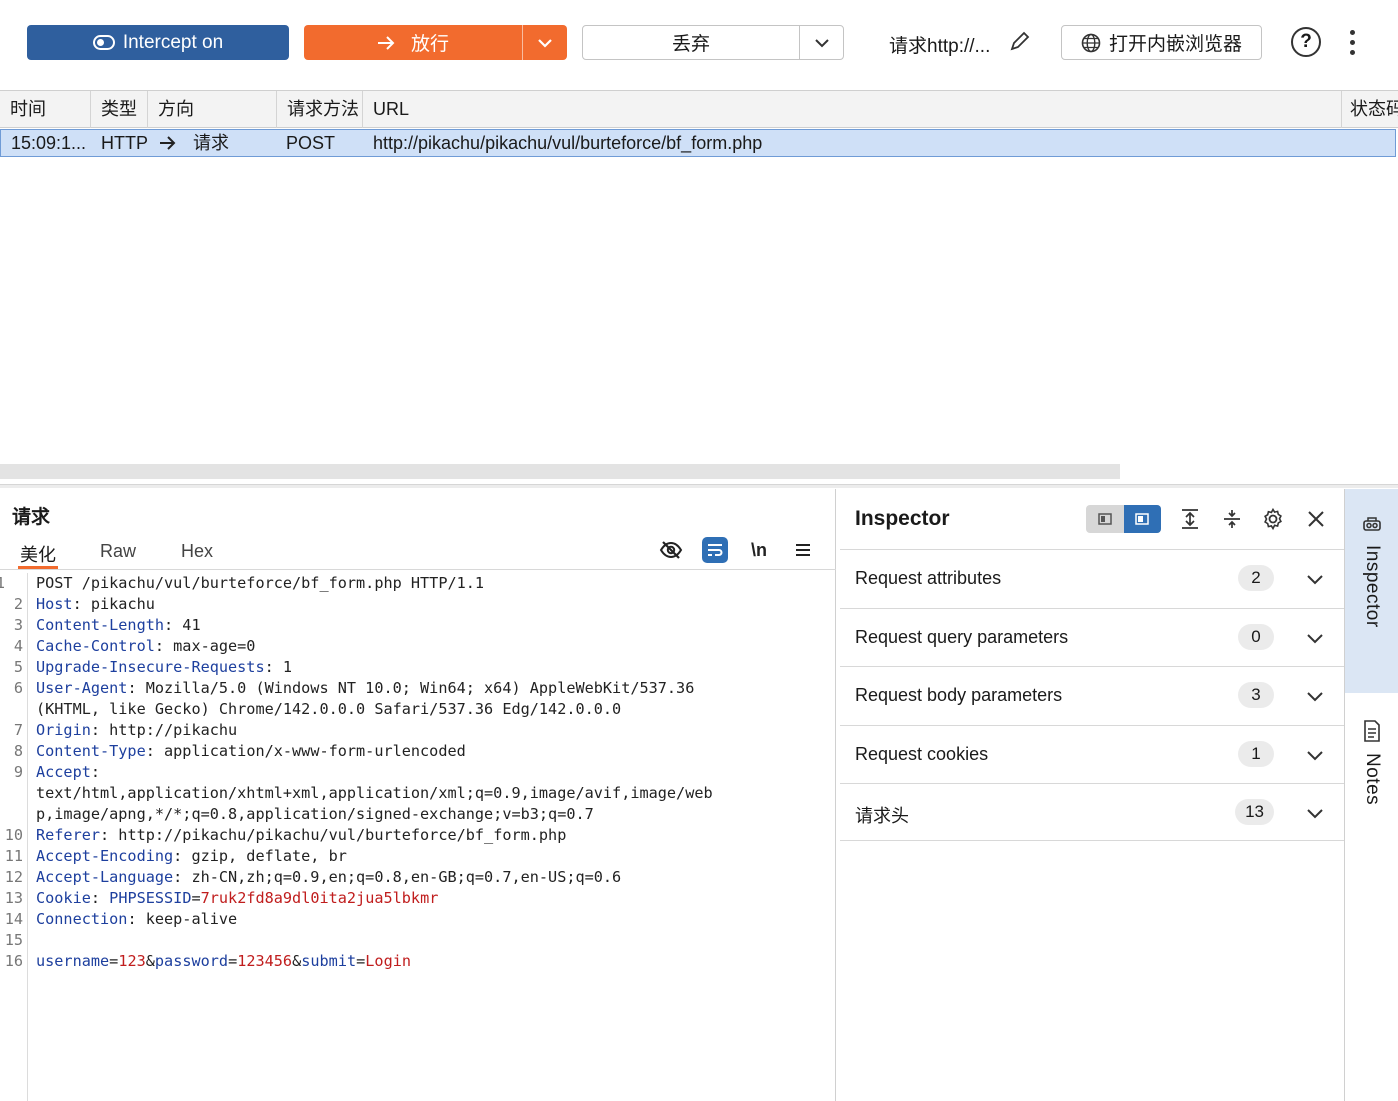  What do you see at coordinates (73, 961) in the screenshot?
I see `header-key: username` at bounding box center [73, 961].